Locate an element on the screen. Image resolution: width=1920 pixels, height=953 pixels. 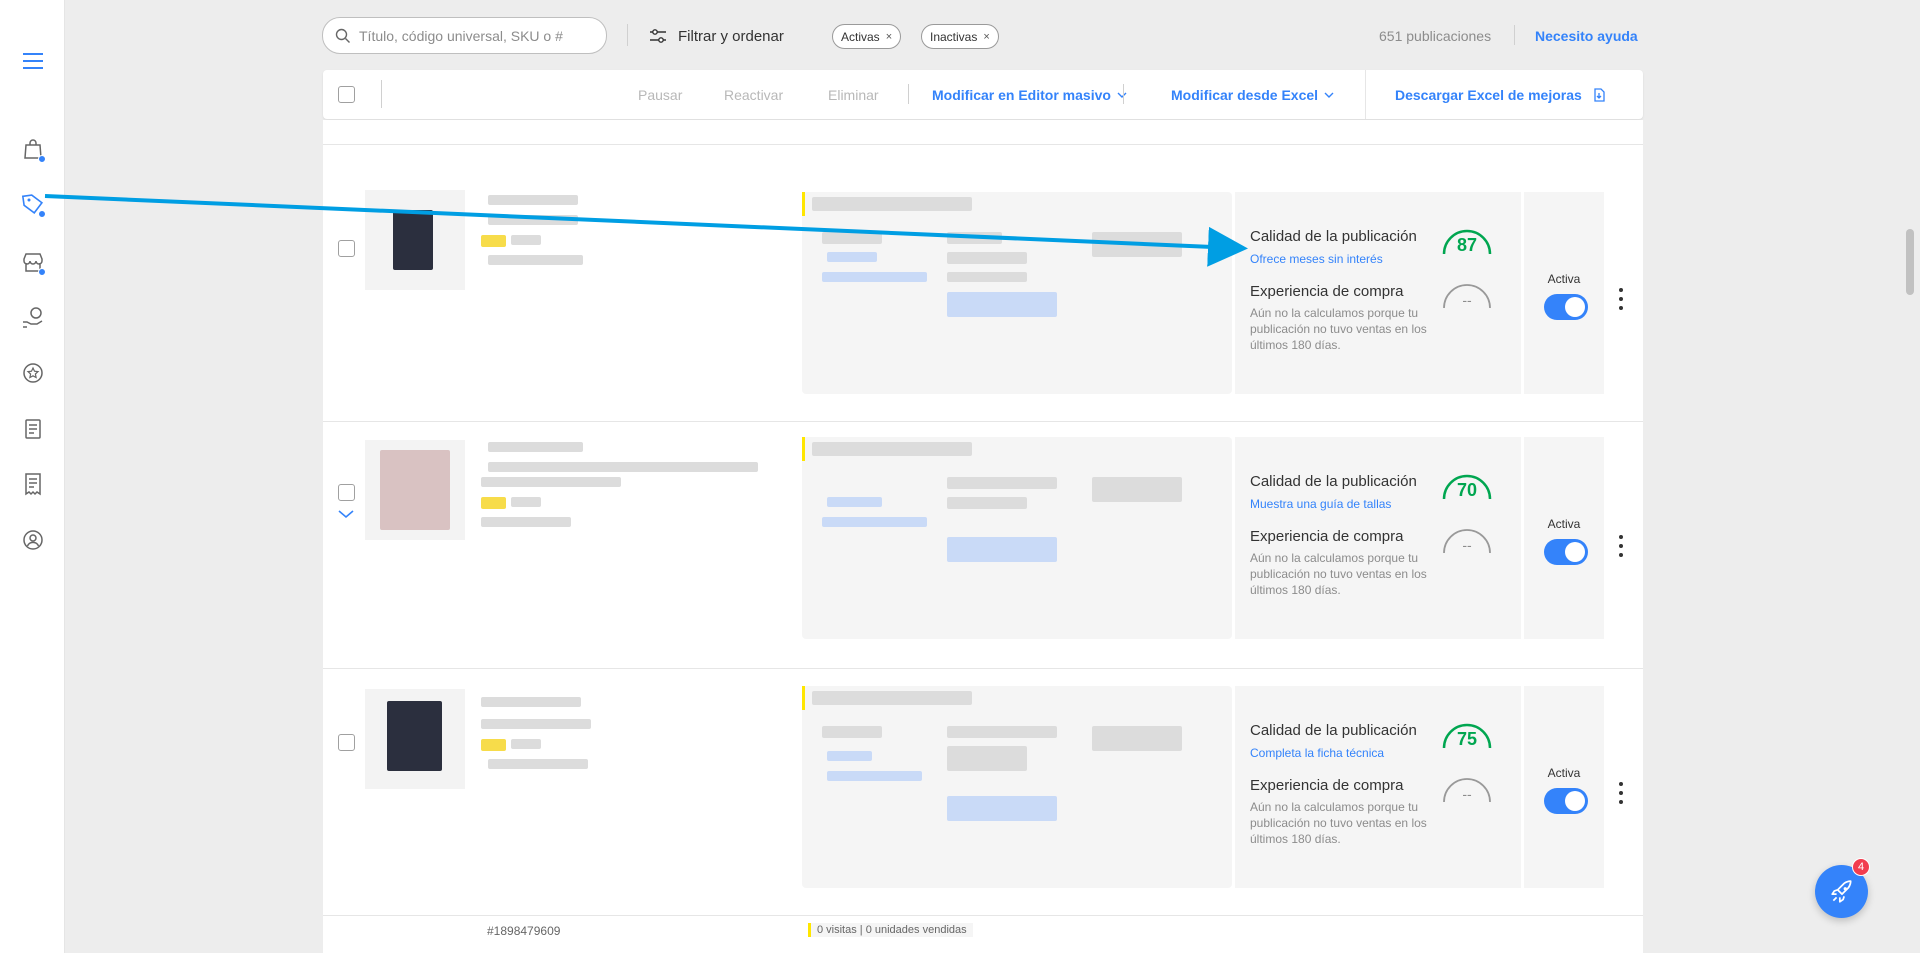
quality-score-gauge: 75 is located at coordinates (1467, 736).